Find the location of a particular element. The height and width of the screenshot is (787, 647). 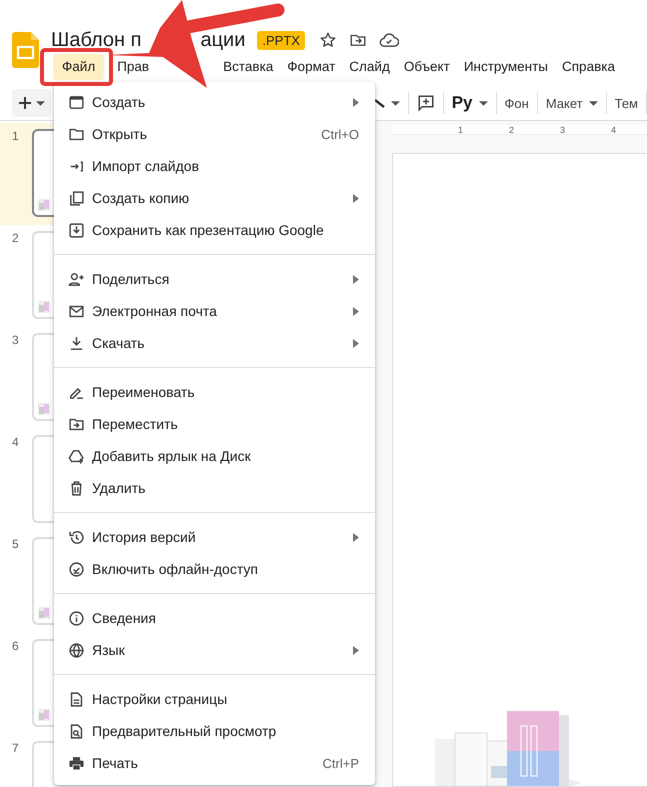

slides-logo-icon is located at coordinates (25, 50).